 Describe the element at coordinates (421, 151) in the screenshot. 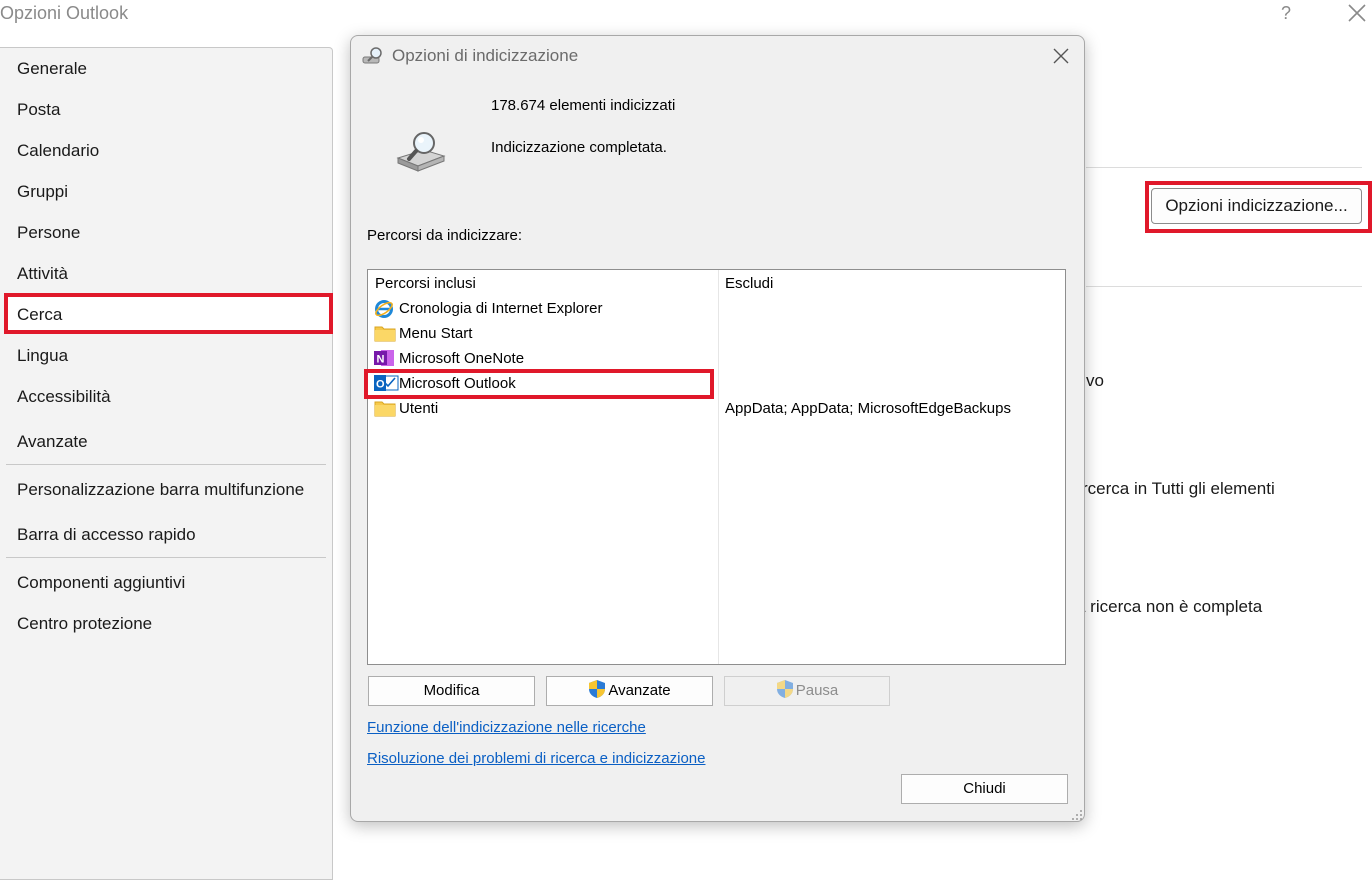

I see `indexing-drive-icon` at that location.